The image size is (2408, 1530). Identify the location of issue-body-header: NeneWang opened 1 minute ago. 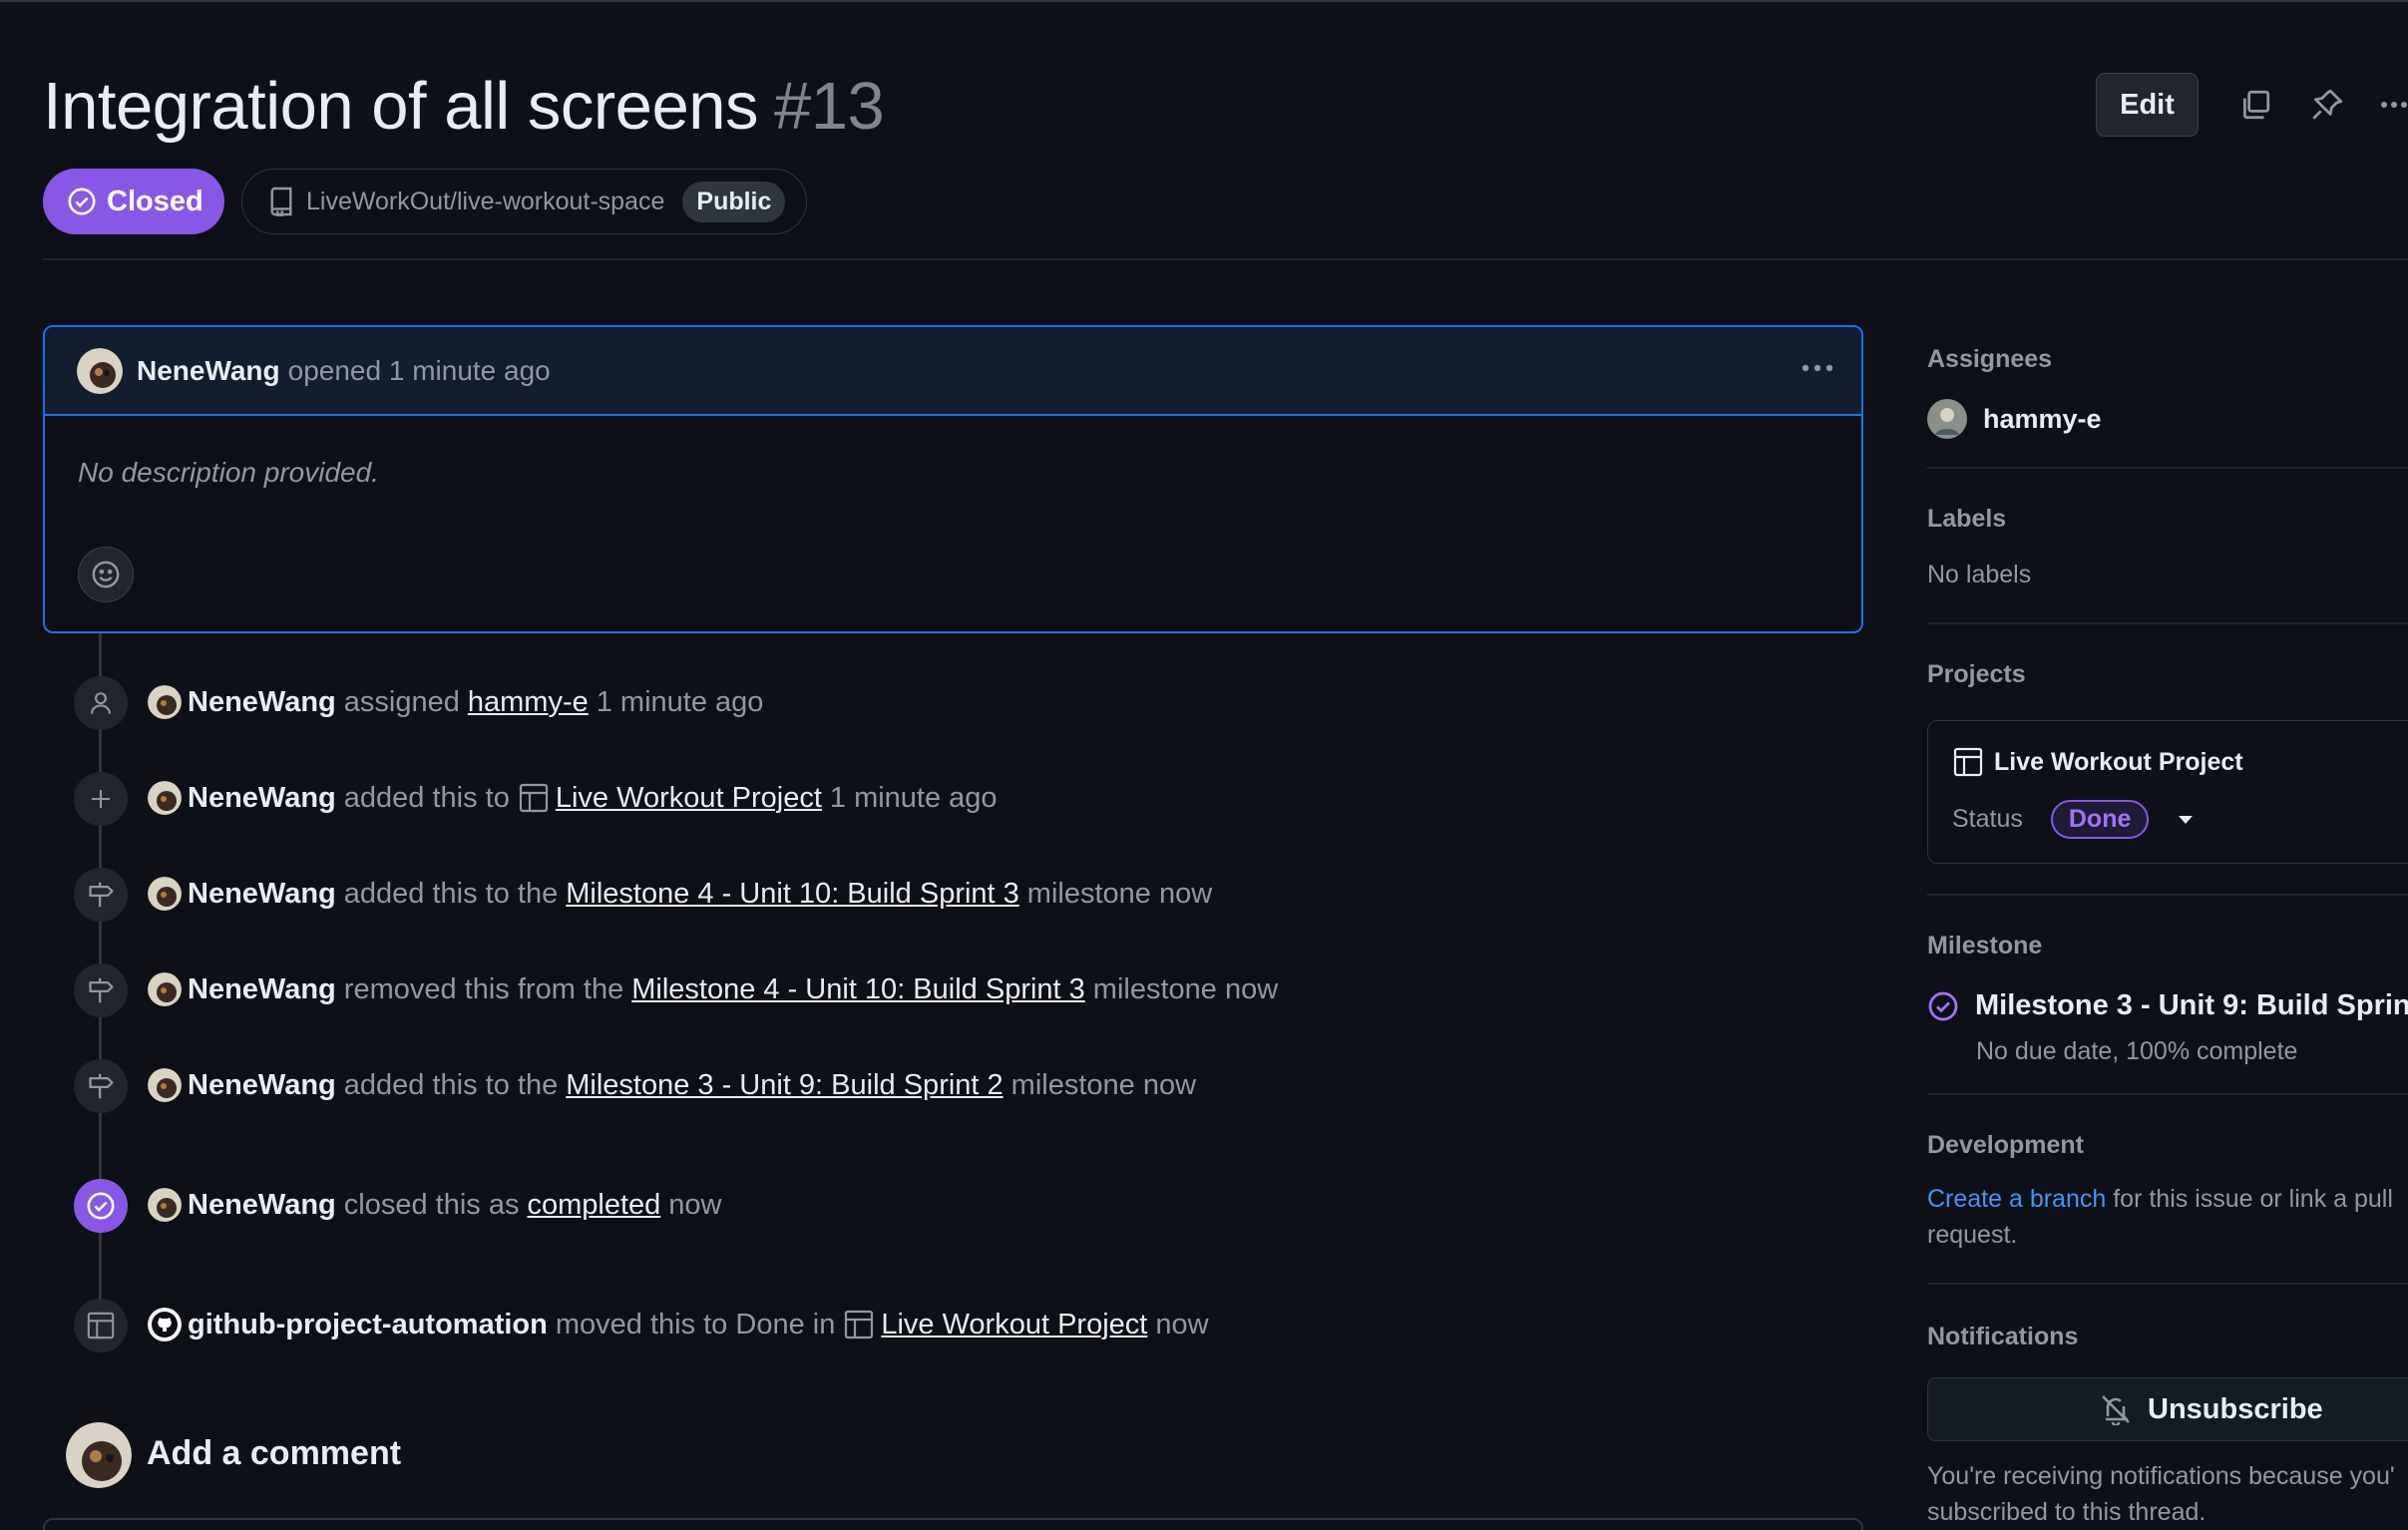
(953, 371).